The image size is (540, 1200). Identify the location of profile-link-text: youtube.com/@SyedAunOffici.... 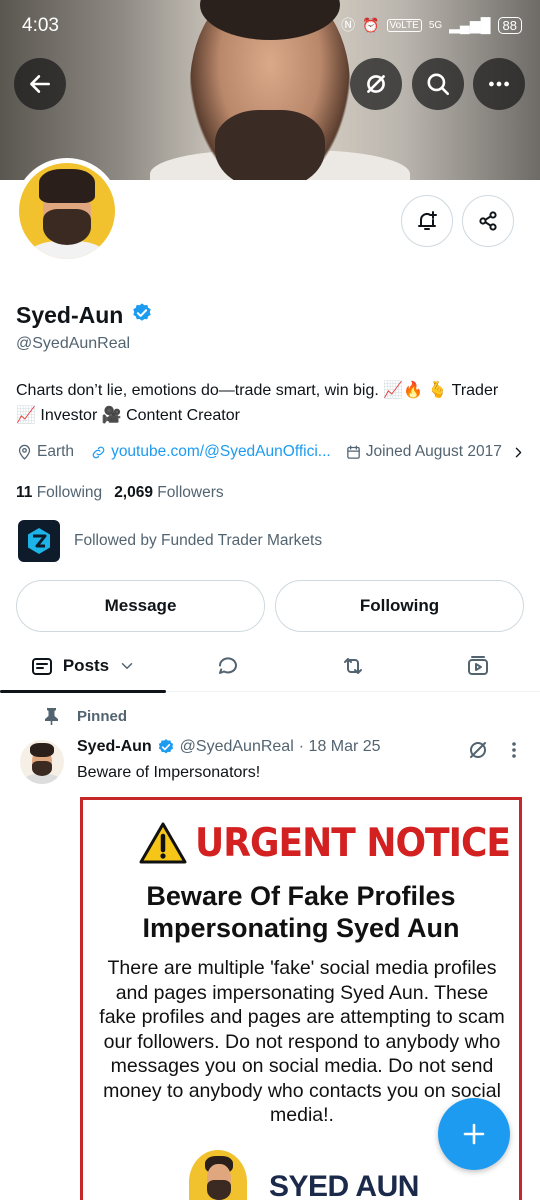
(221, 452).